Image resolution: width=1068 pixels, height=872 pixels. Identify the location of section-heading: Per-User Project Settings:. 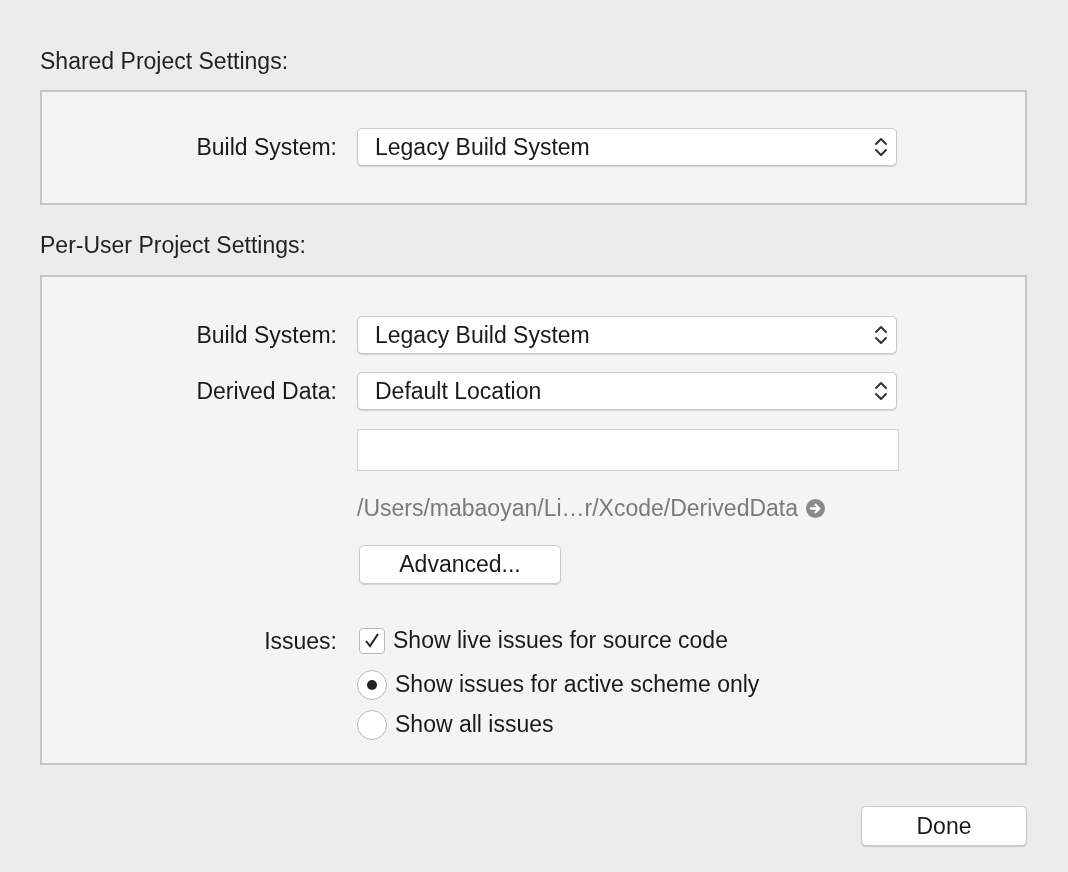
(173, 245).